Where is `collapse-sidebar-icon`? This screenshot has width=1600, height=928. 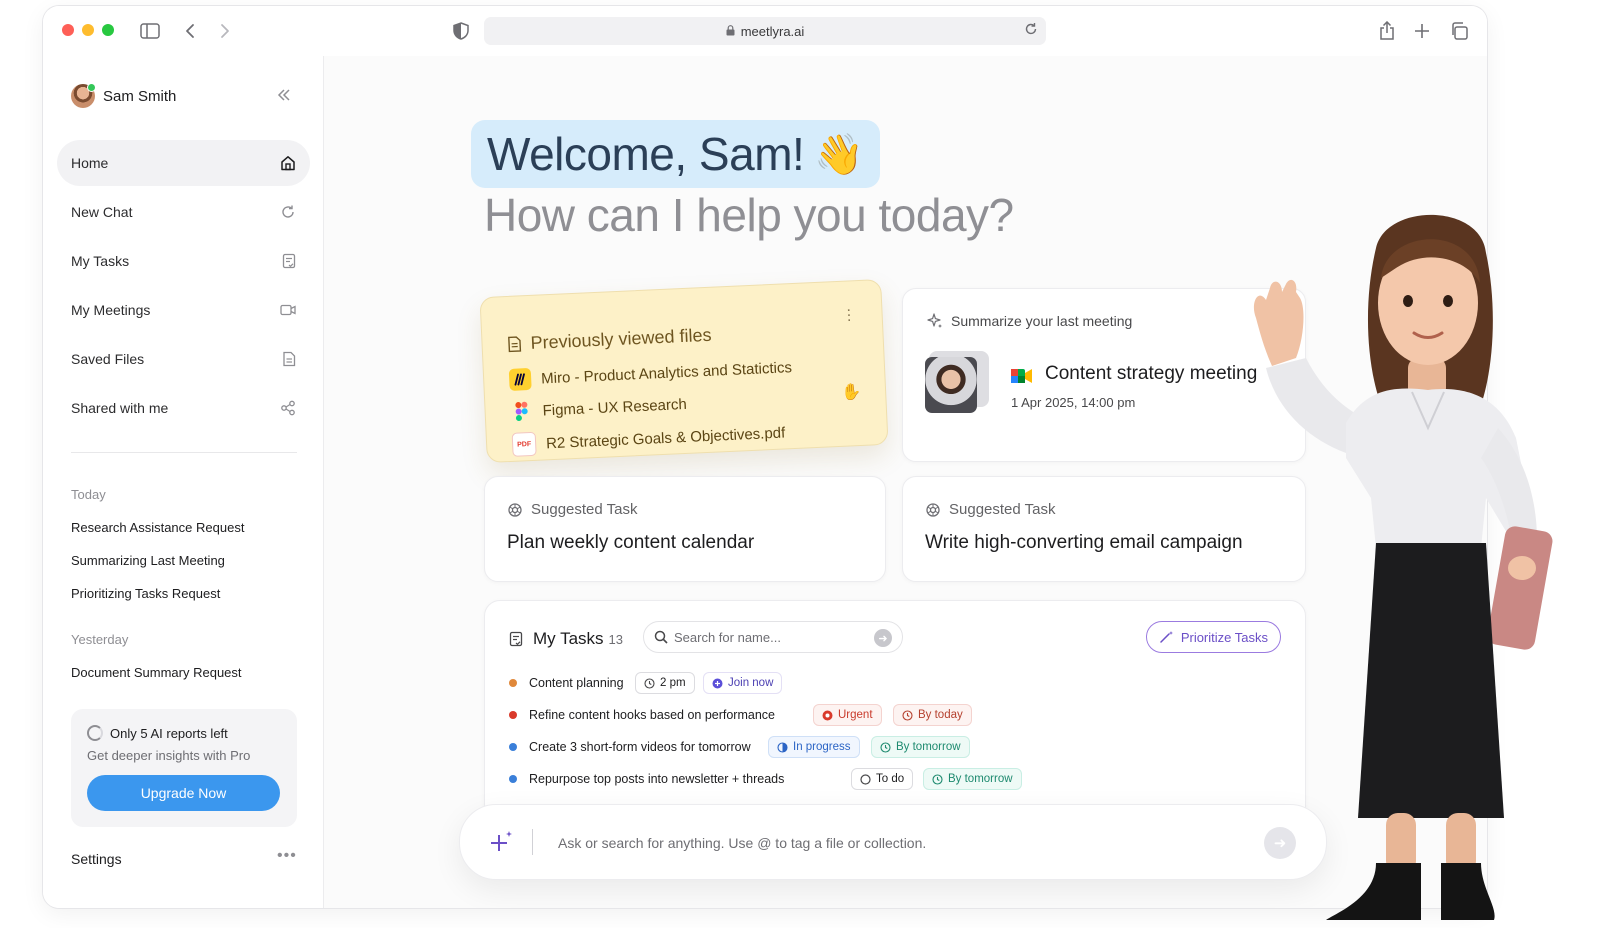 collapse-sidebar-icon is located at coordinates (284, 97).